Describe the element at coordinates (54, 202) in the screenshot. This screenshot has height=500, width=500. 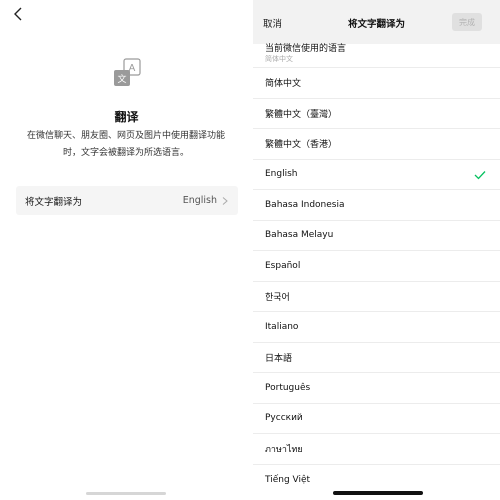
I see `target-row-label: 将文字翻译为` at that location.